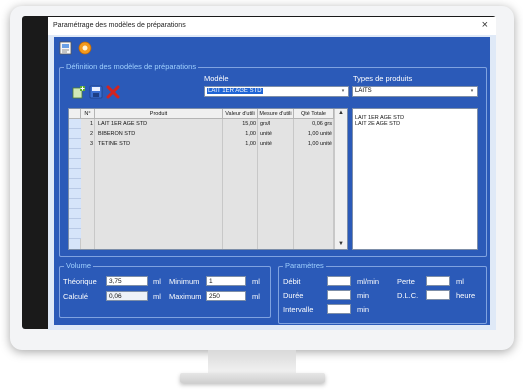 This screenshot has height=392, width=523. I want to click on maximum-field: 250, so click(226, 296).